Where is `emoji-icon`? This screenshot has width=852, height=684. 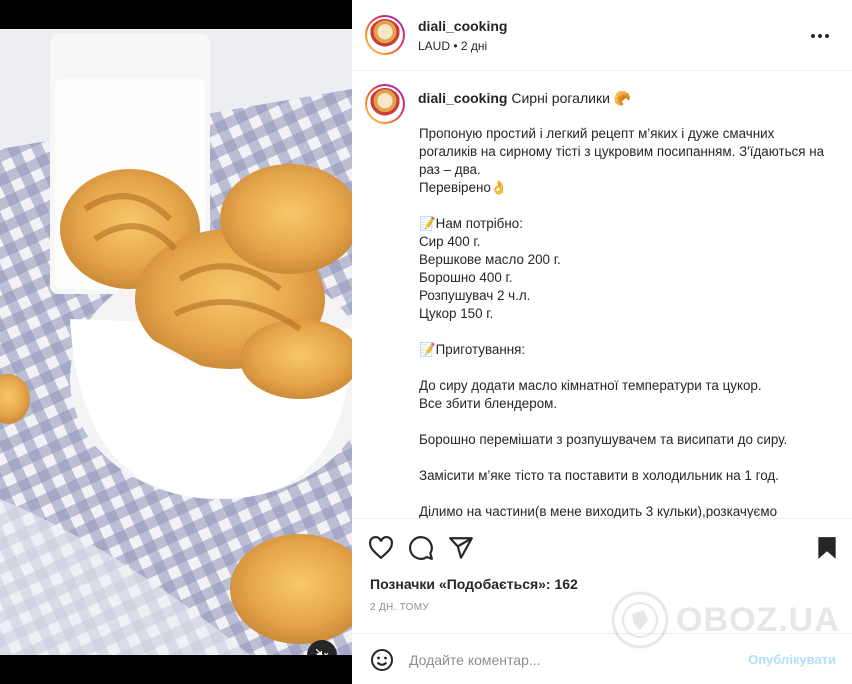 emoji-icon is located at coordinates (382, 660).